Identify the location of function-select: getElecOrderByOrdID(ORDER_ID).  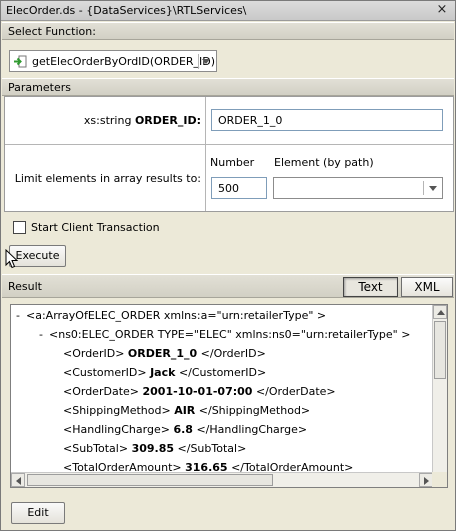
(113, 61).